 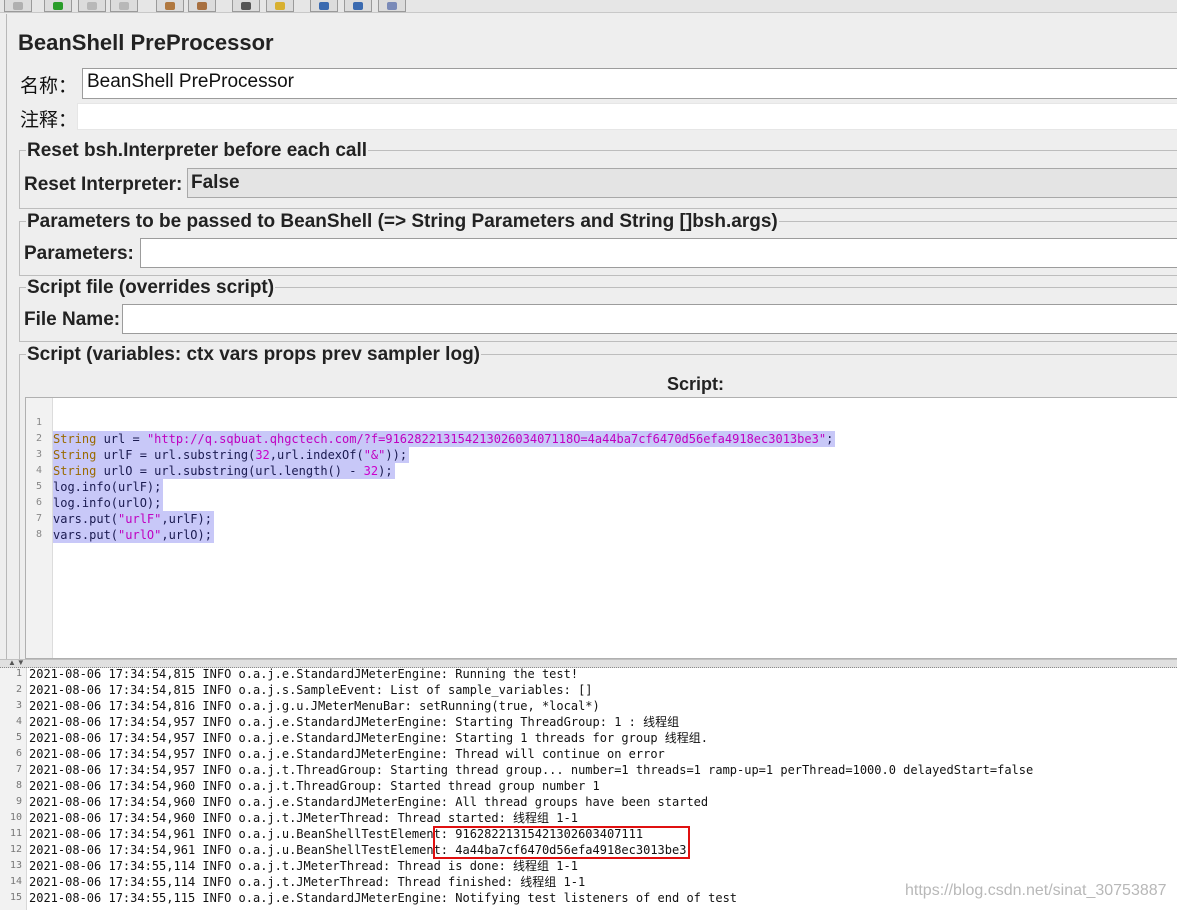 I want to click on toolbar-button-shutdown, so click(x=124, y=6).